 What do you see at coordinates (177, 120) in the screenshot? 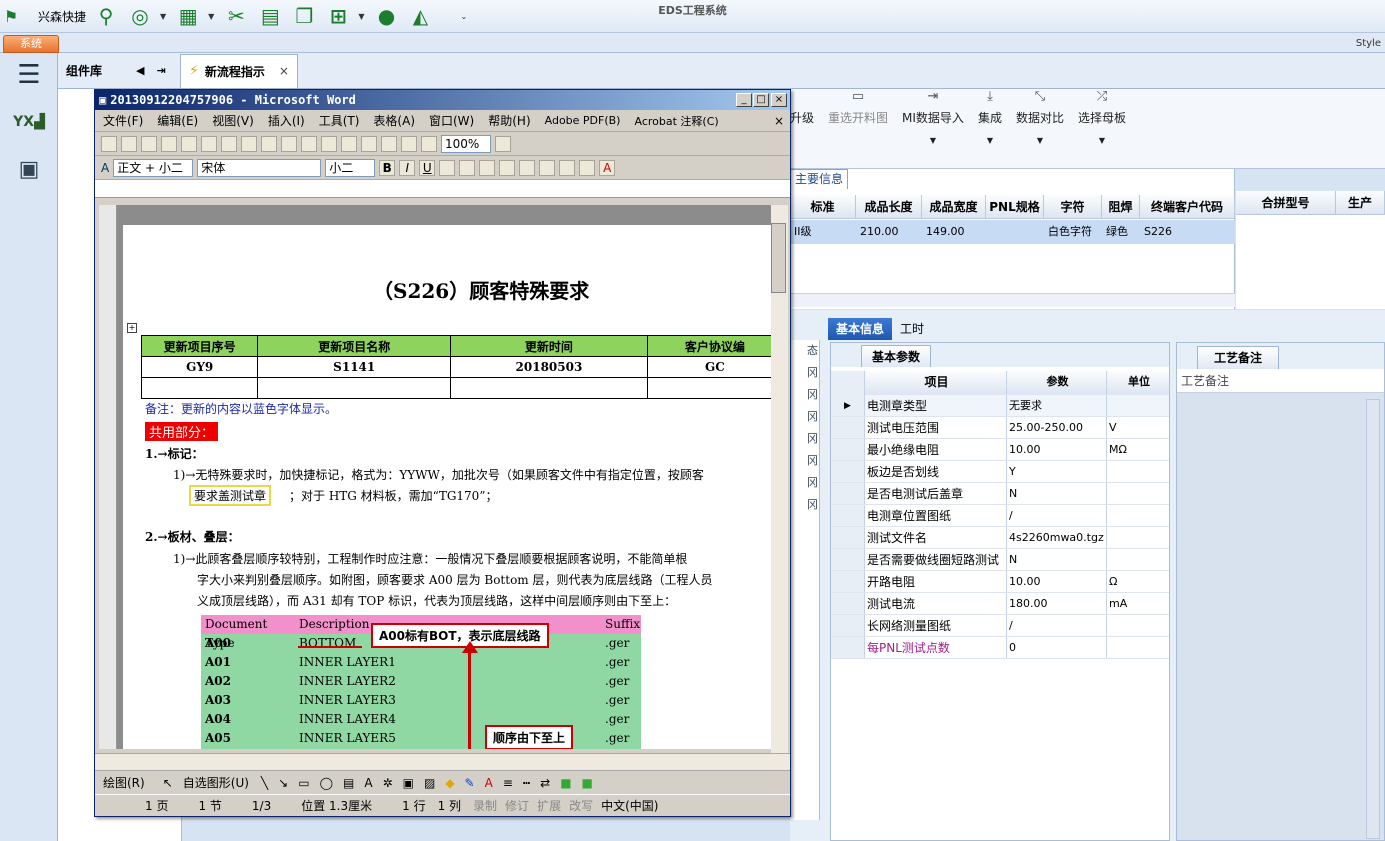
I see `menu-edit: 编辑(E)` at bounding box center [177, 120].